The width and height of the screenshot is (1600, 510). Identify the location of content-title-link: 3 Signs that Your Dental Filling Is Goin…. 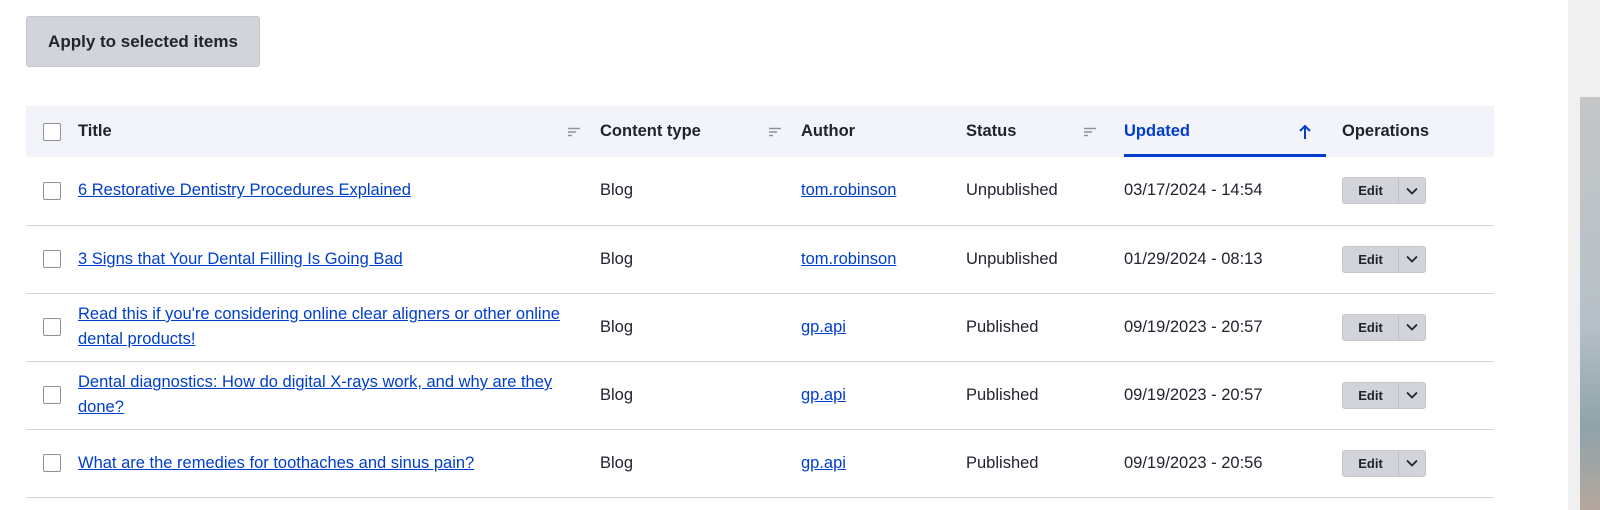
(339, 259).